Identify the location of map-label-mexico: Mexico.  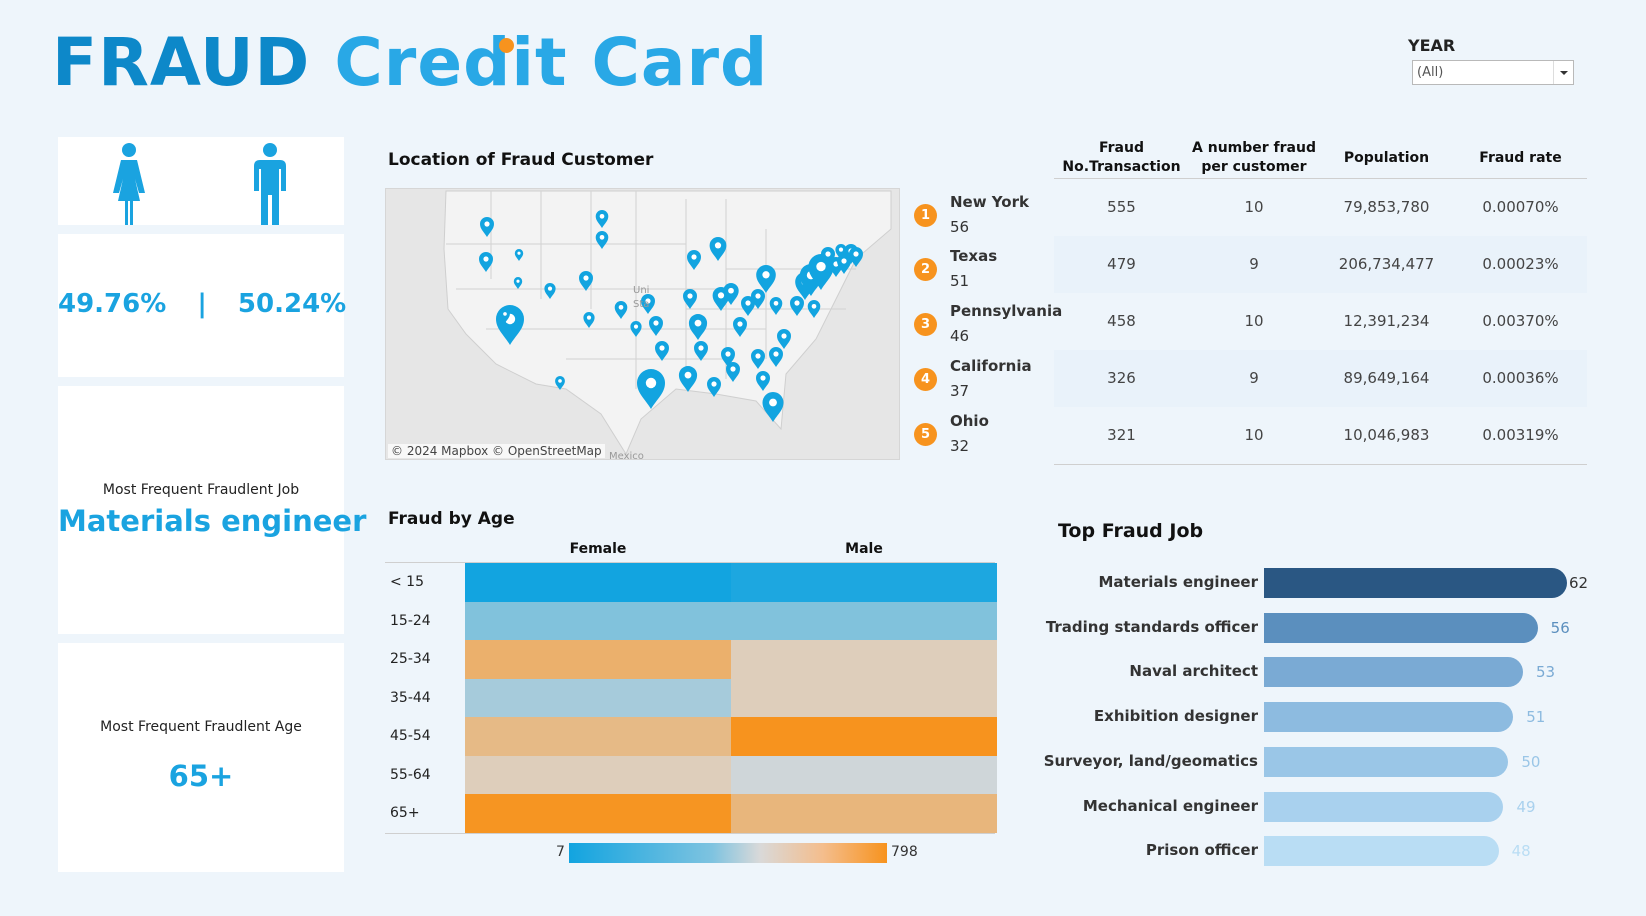
(626, 455).